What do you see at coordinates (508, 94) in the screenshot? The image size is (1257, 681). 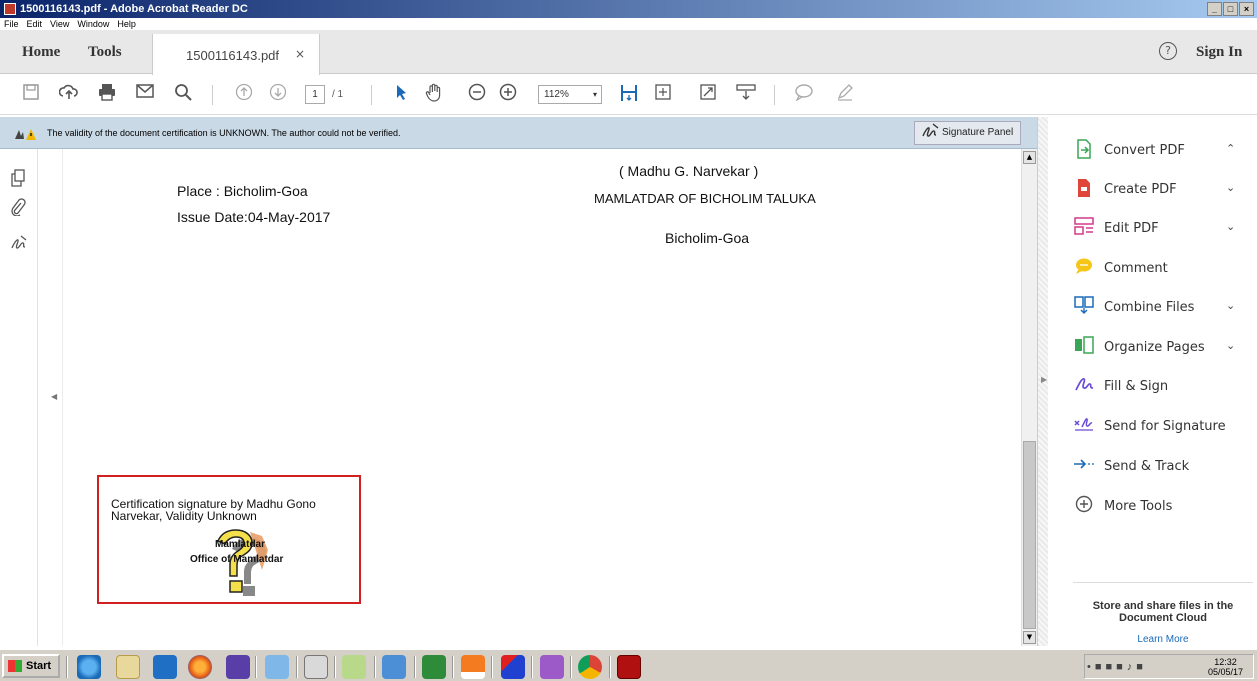 I see `zoom-in-icon` at bounding box center [508, 94].